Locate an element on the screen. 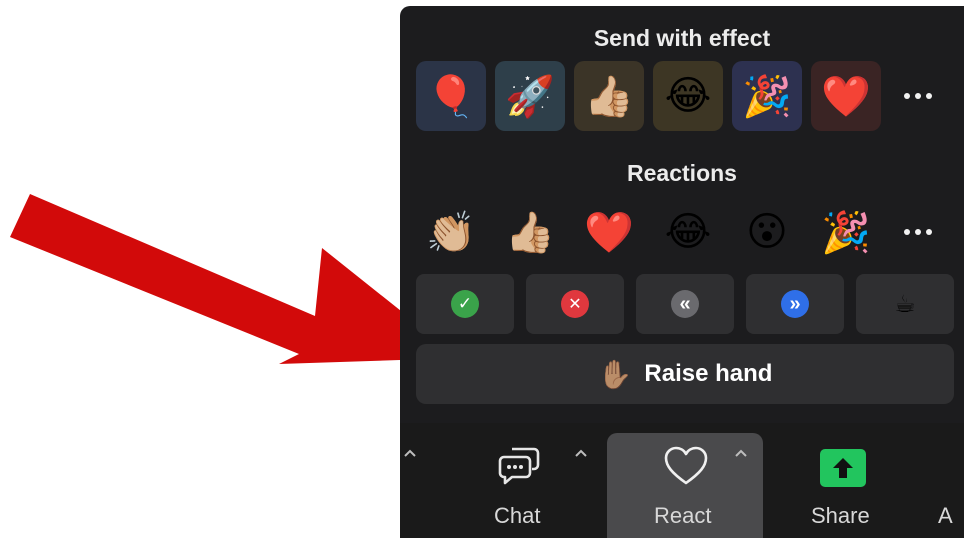 This screenshot has height=538, width=964. chat-label: Chat is located at coordinates (517, 515).